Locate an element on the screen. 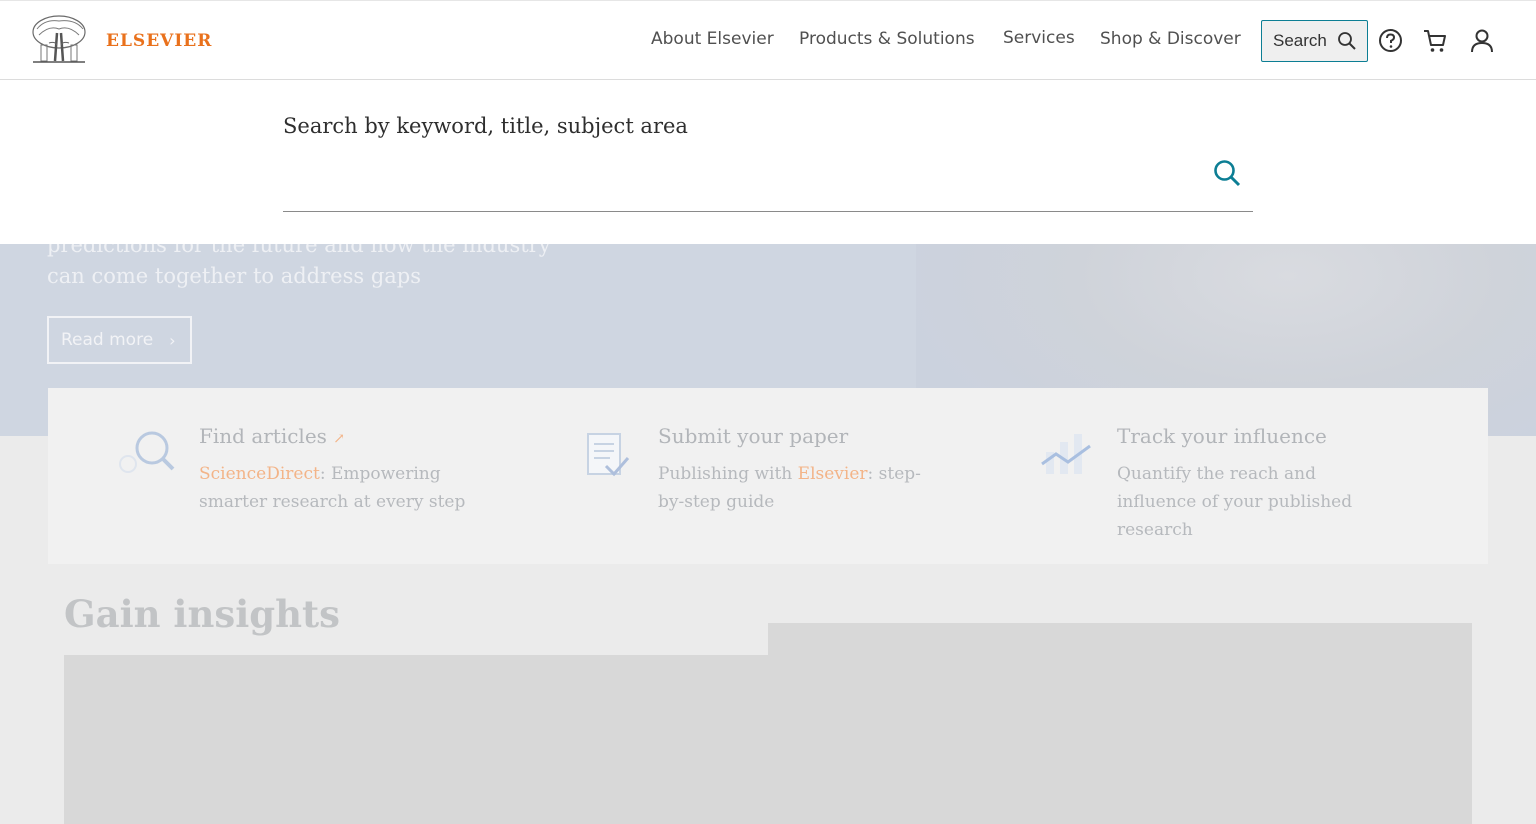 This screenshot has width=1536, height=824. search-submit-icon is located at coordinates (1227, 175).